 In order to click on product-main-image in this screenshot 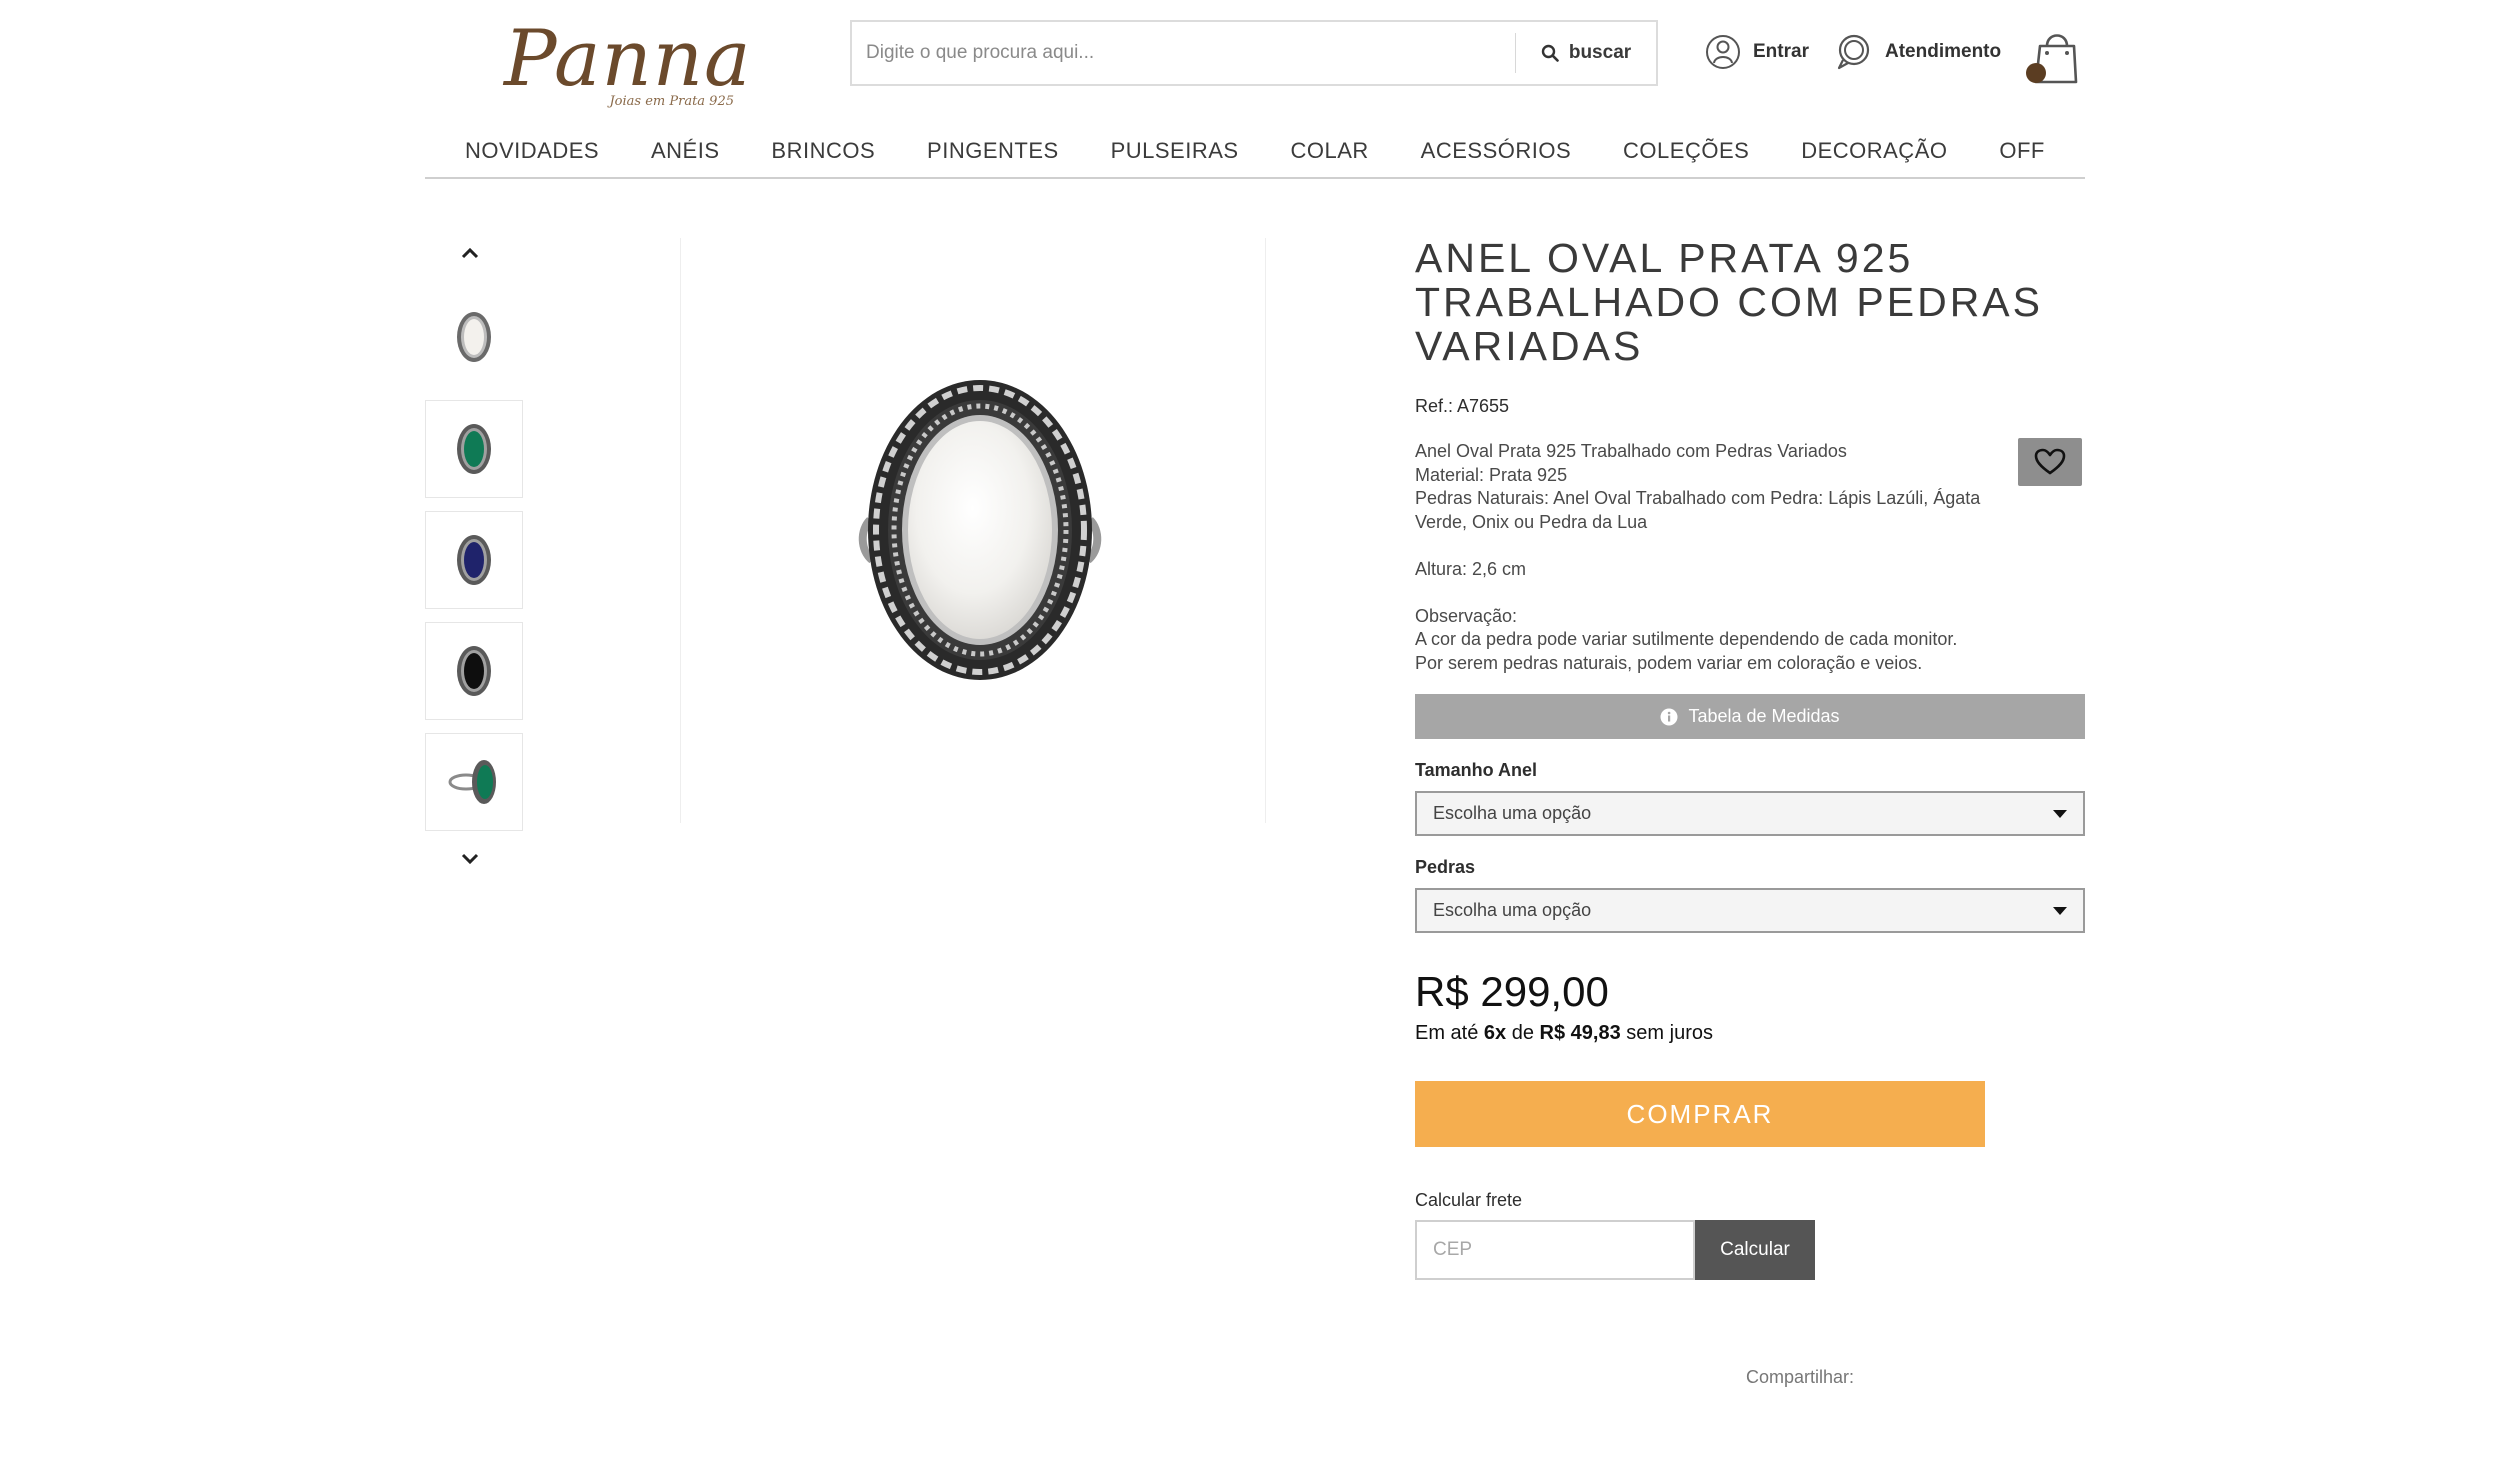, I will do `click(980, 530)`.